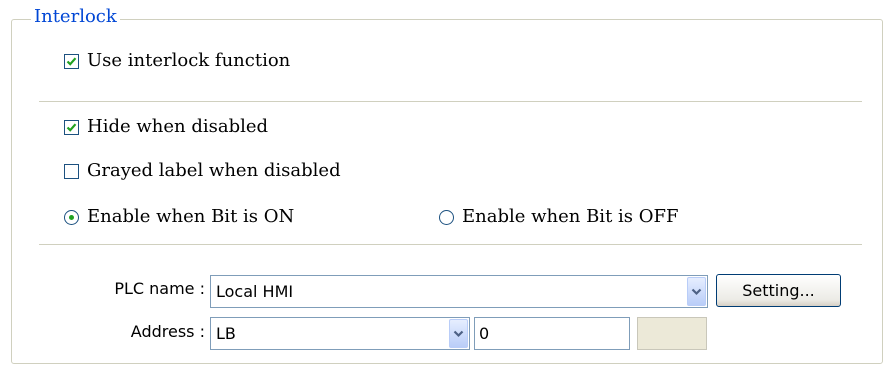 This screenshot has width=890, height=374. I want to click on enable-on-label: Enable when Bit is ON, so click(191, 216).